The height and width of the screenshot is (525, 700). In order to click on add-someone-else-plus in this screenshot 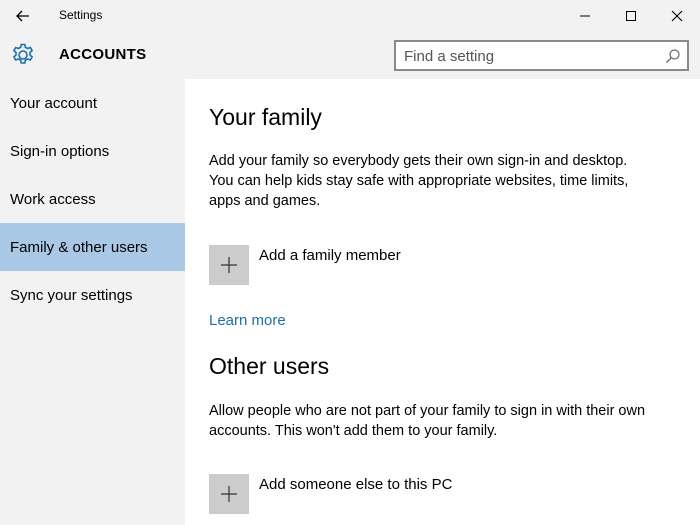, I will do `click(229, 494)`.